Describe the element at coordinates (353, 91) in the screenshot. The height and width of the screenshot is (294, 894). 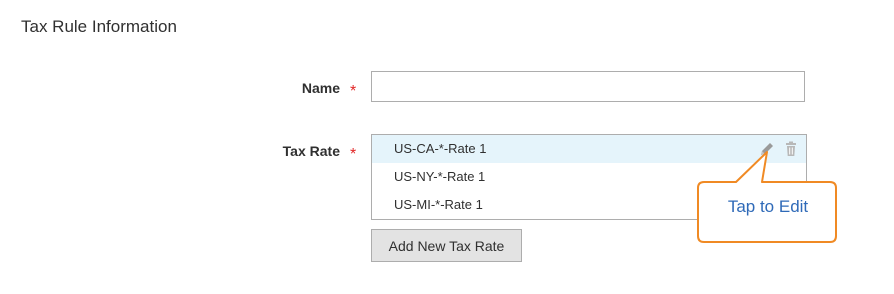
I see `name-required-mark: *` at that location.